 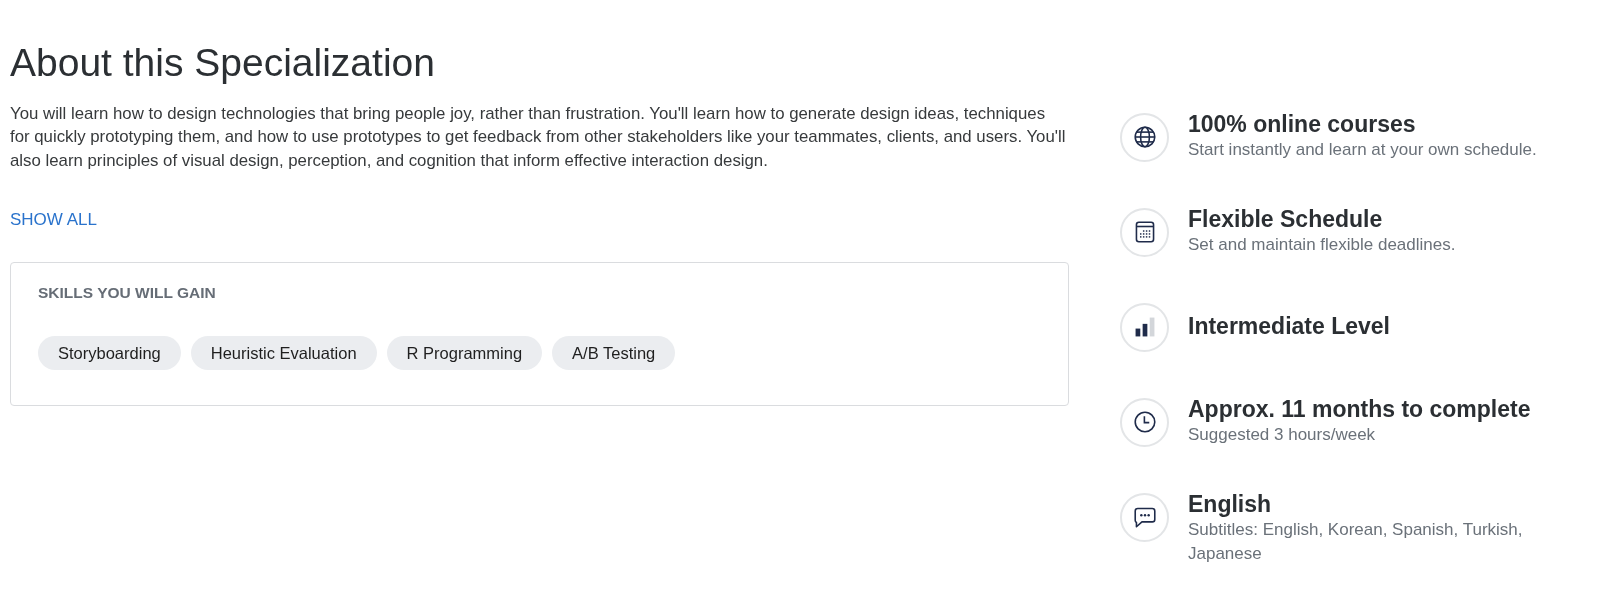 What do you see at coordinates (1302, 124) in the screenshot?
I see `feature-title: 100% online courses` at bounding box center [1302, 124].